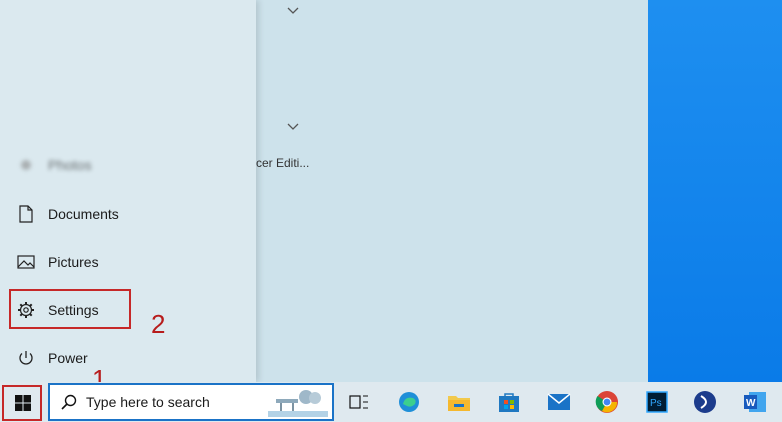 The width and height of the screenshot is (782, 422). Describe the element at coordinates (751, 403) in the screenshot. I see `svg-text: W` at that location.